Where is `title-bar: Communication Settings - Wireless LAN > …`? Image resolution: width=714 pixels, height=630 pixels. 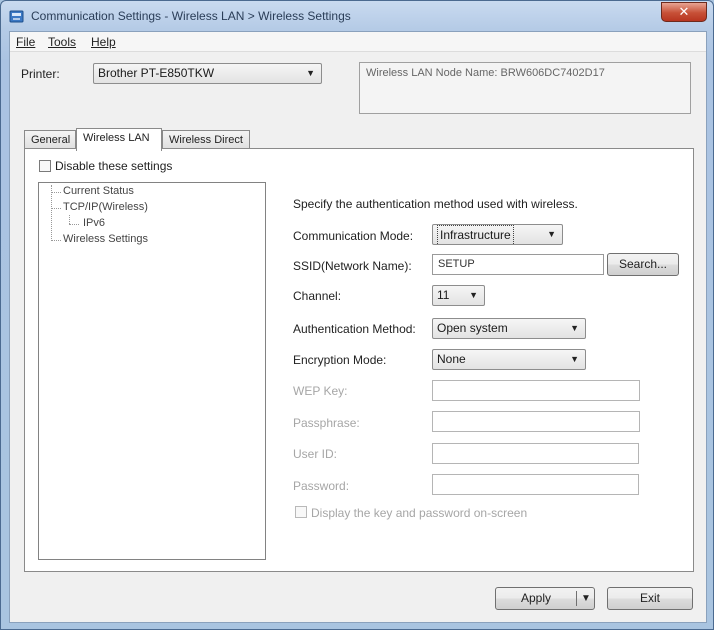
title-bar: Communication Settings - Wireless LAN > … is located at coordinates (357, 16).